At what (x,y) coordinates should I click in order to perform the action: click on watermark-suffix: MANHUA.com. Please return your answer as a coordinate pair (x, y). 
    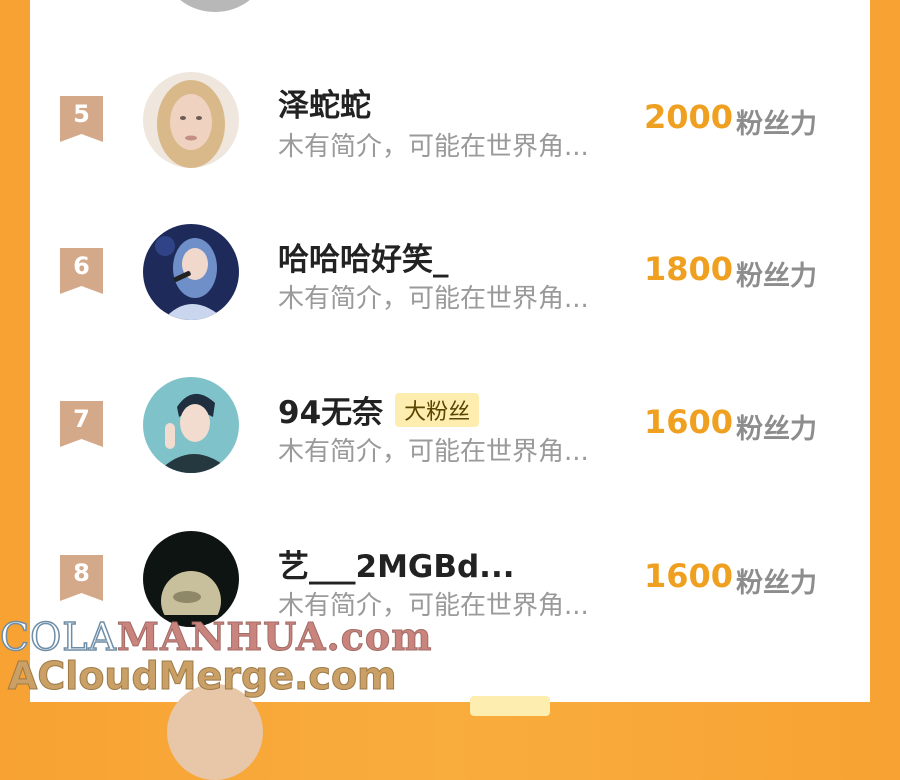
    Looking at the image, I should click on (274, 637).